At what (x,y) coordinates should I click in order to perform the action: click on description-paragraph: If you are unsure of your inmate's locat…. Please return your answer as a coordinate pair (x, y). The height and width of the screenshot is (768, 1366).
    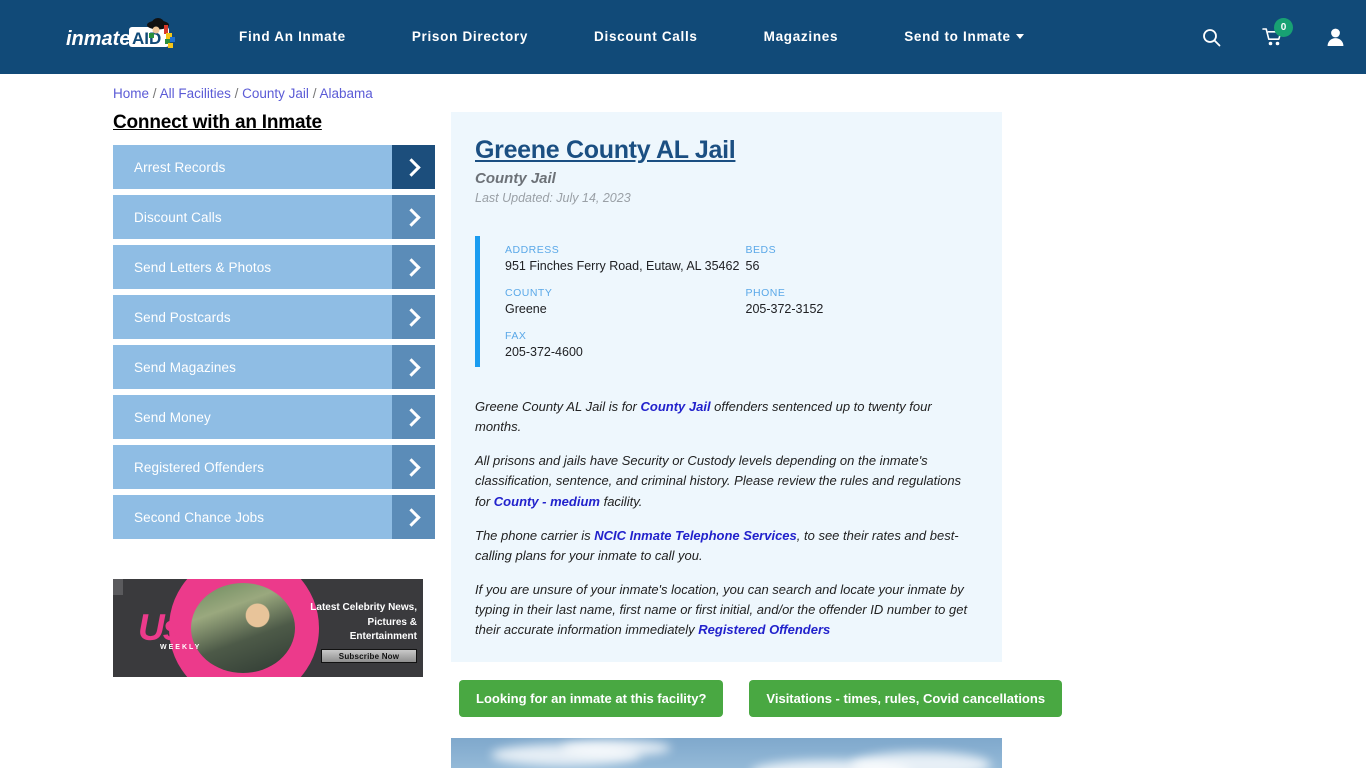
    Looking at the image, I should click on (721, 609).